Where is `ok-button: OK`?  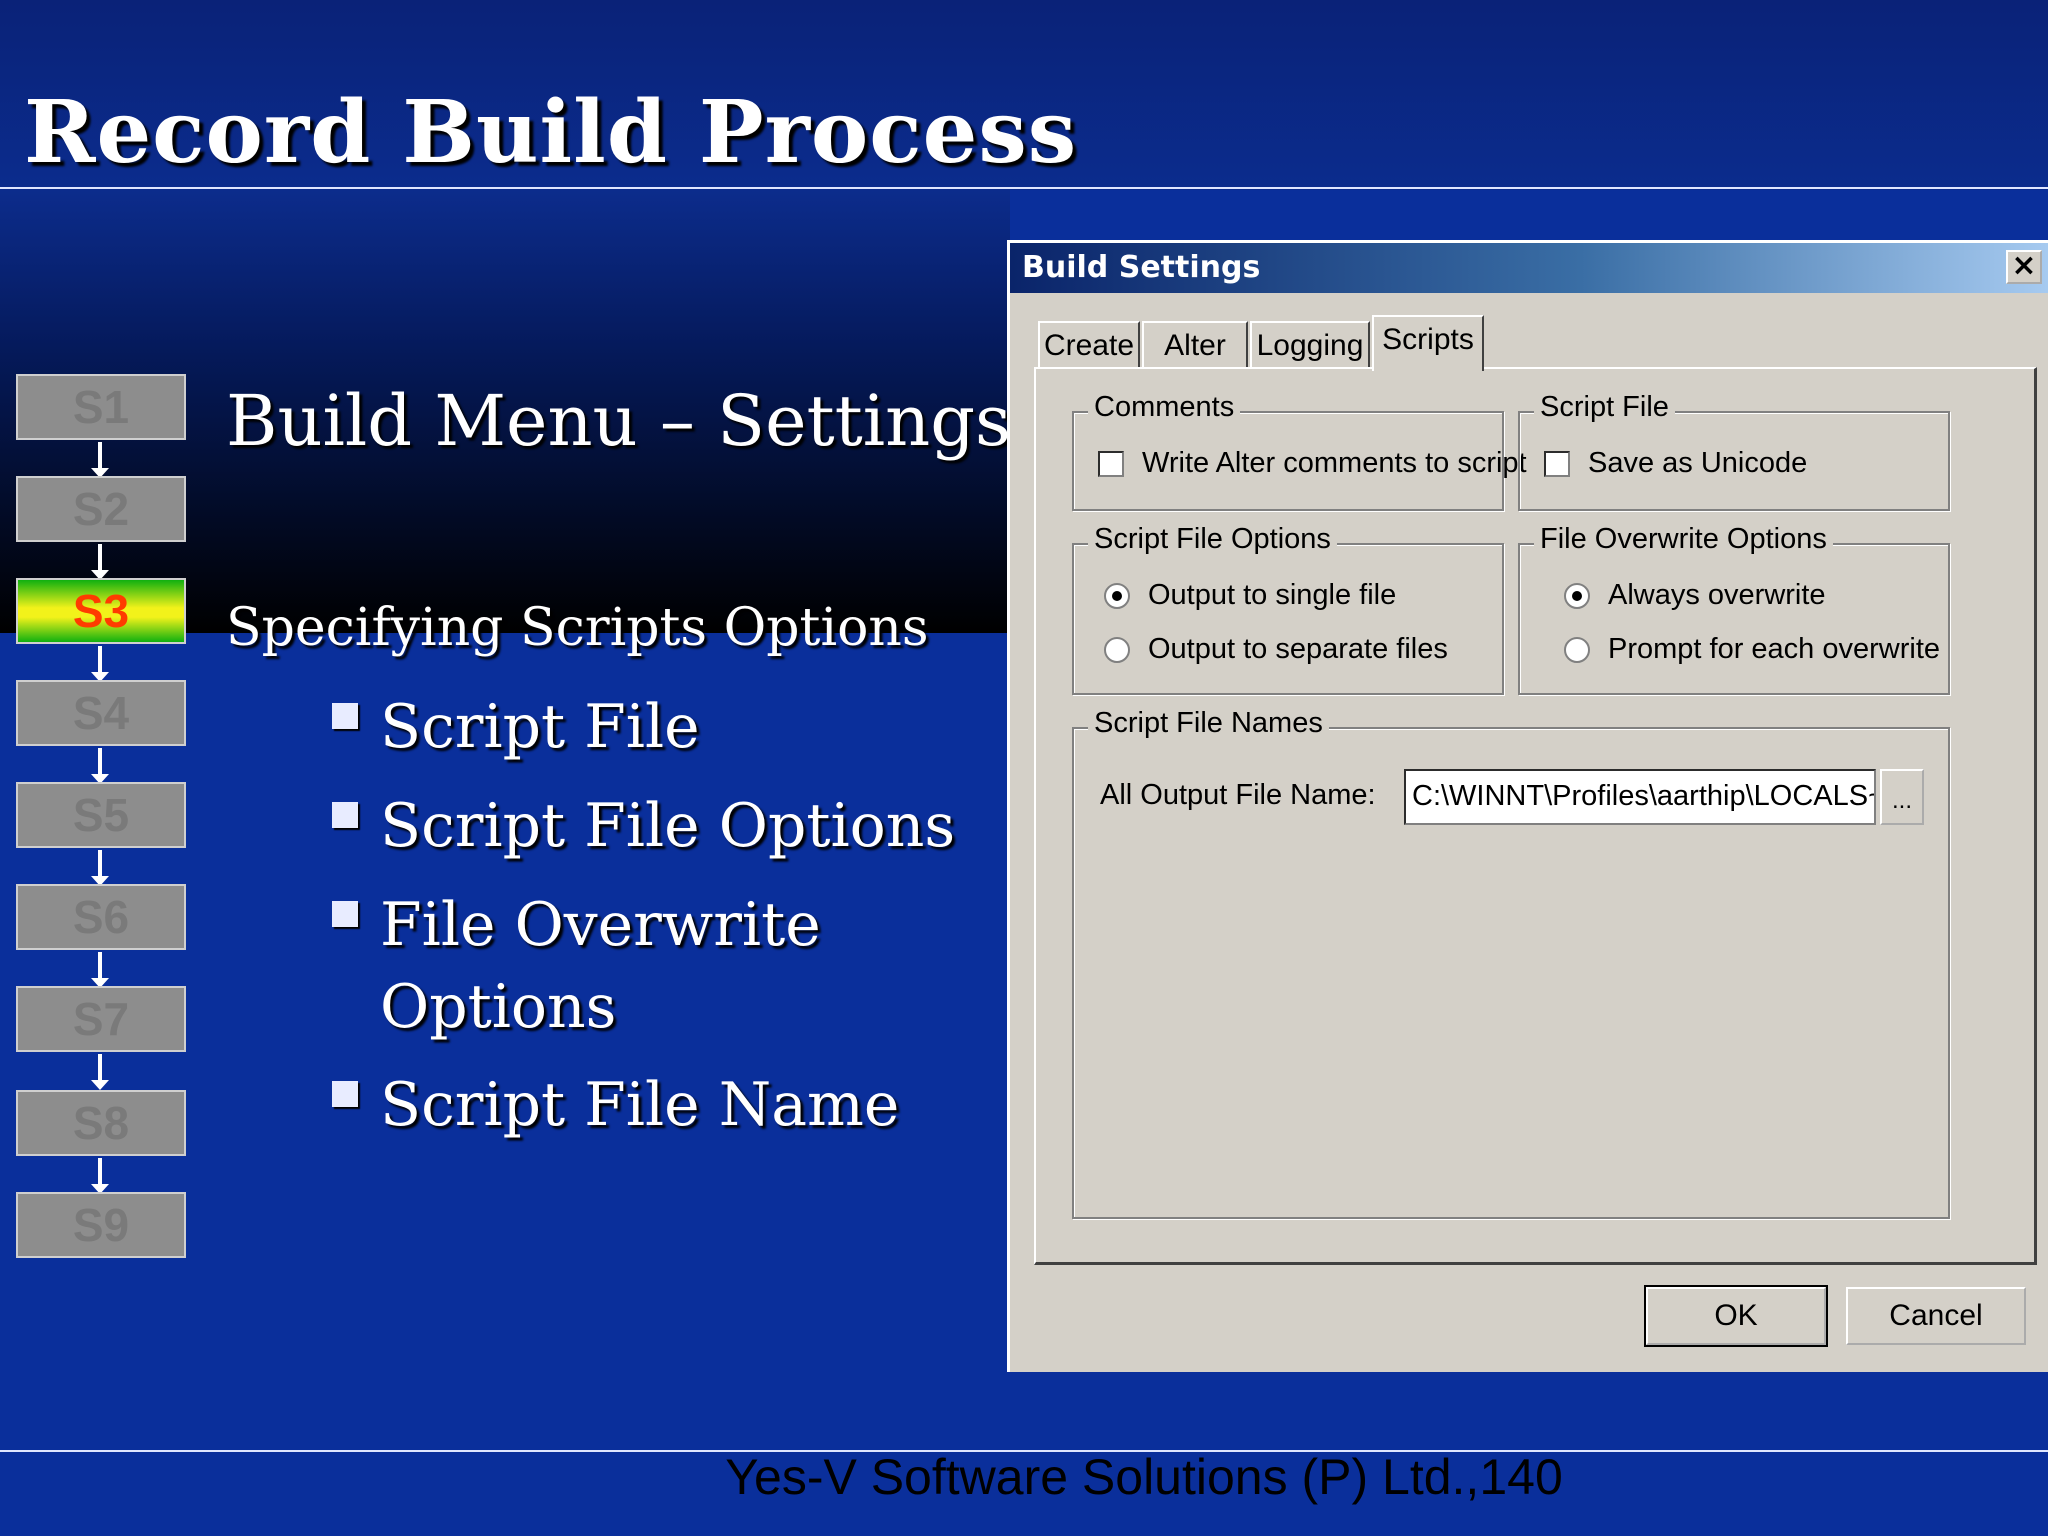 ok-button: OK is located at coordinates (1736, 1316).